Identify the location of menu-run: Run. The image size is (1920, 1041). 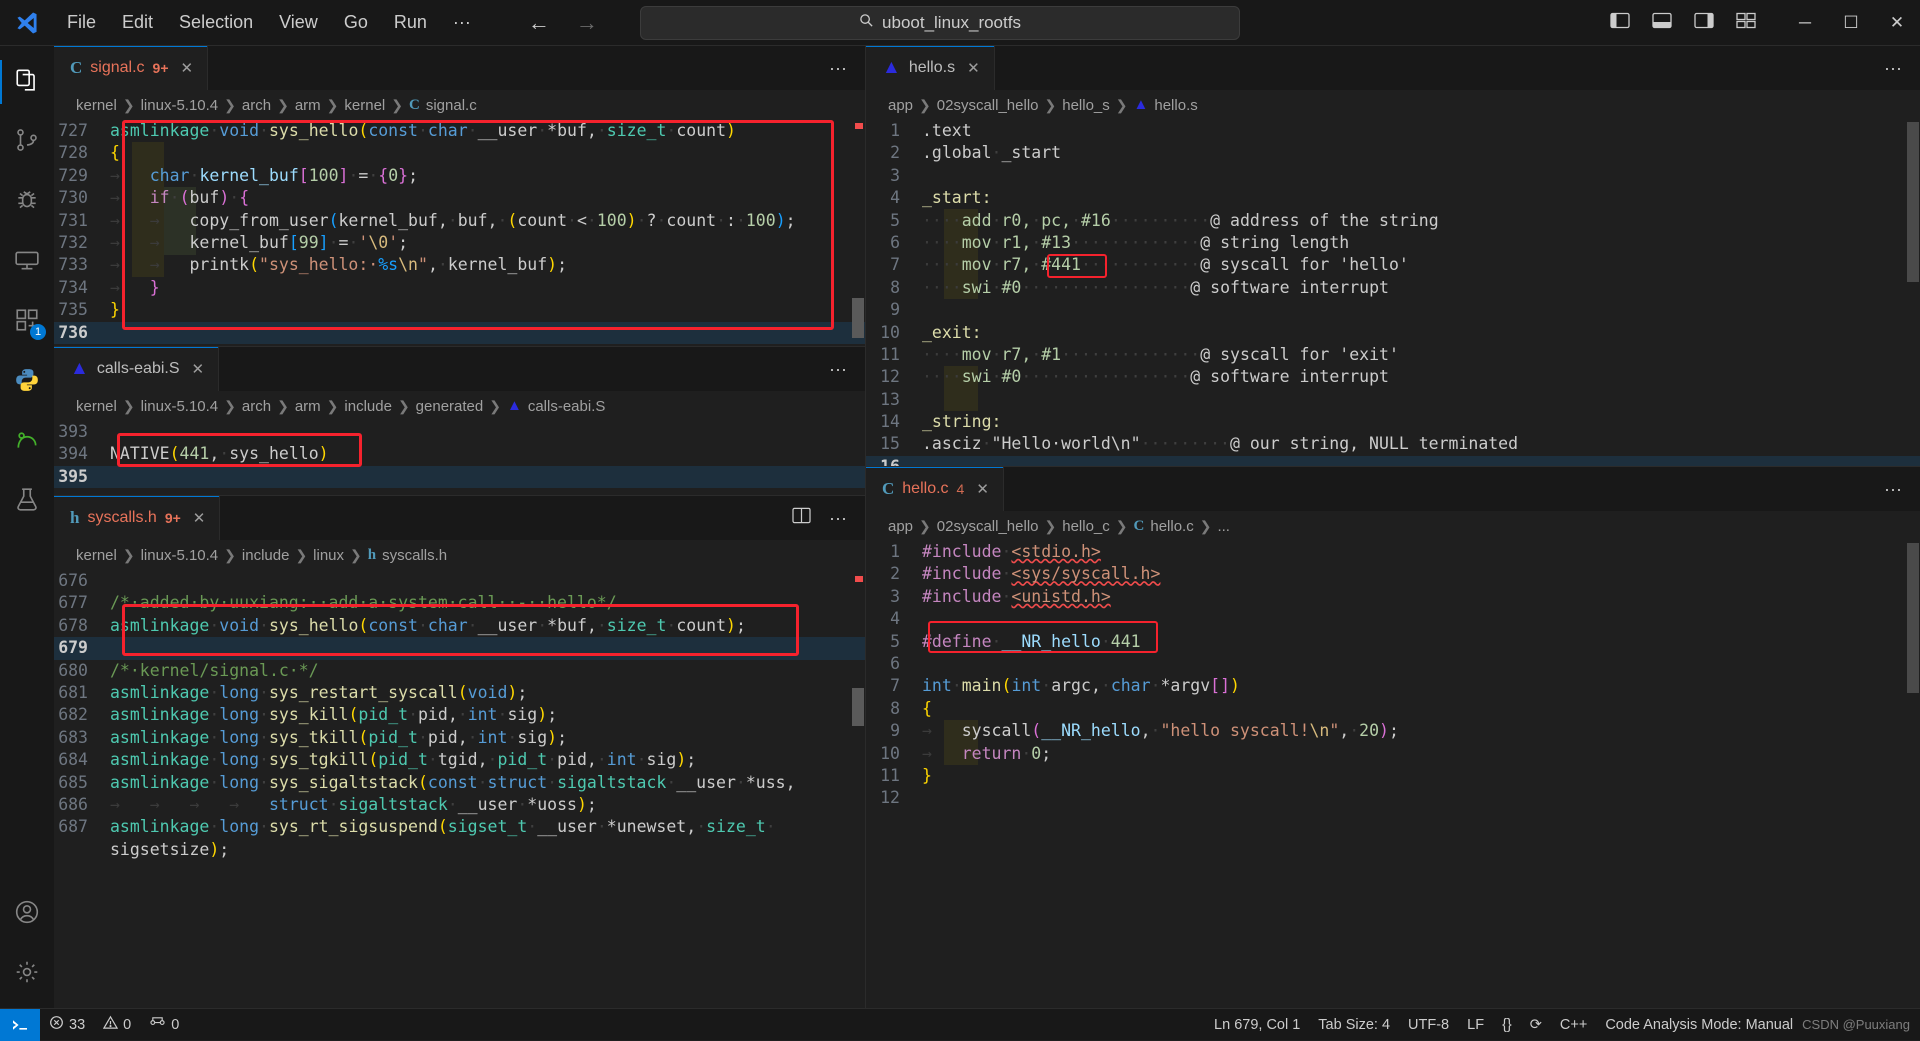
(410, 22).